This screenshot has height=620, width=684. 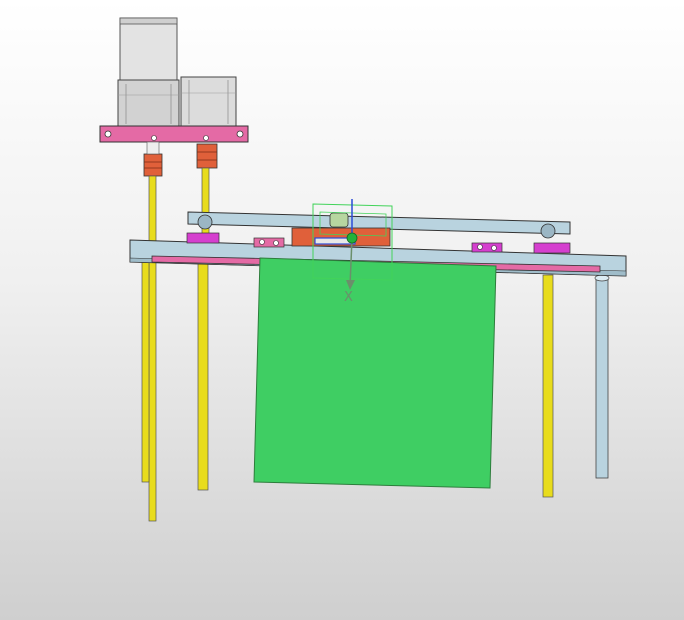 What do you see at coordinates (148, 72) in the screenshot?
I see `left-motor` at bounding box center [148, 72].